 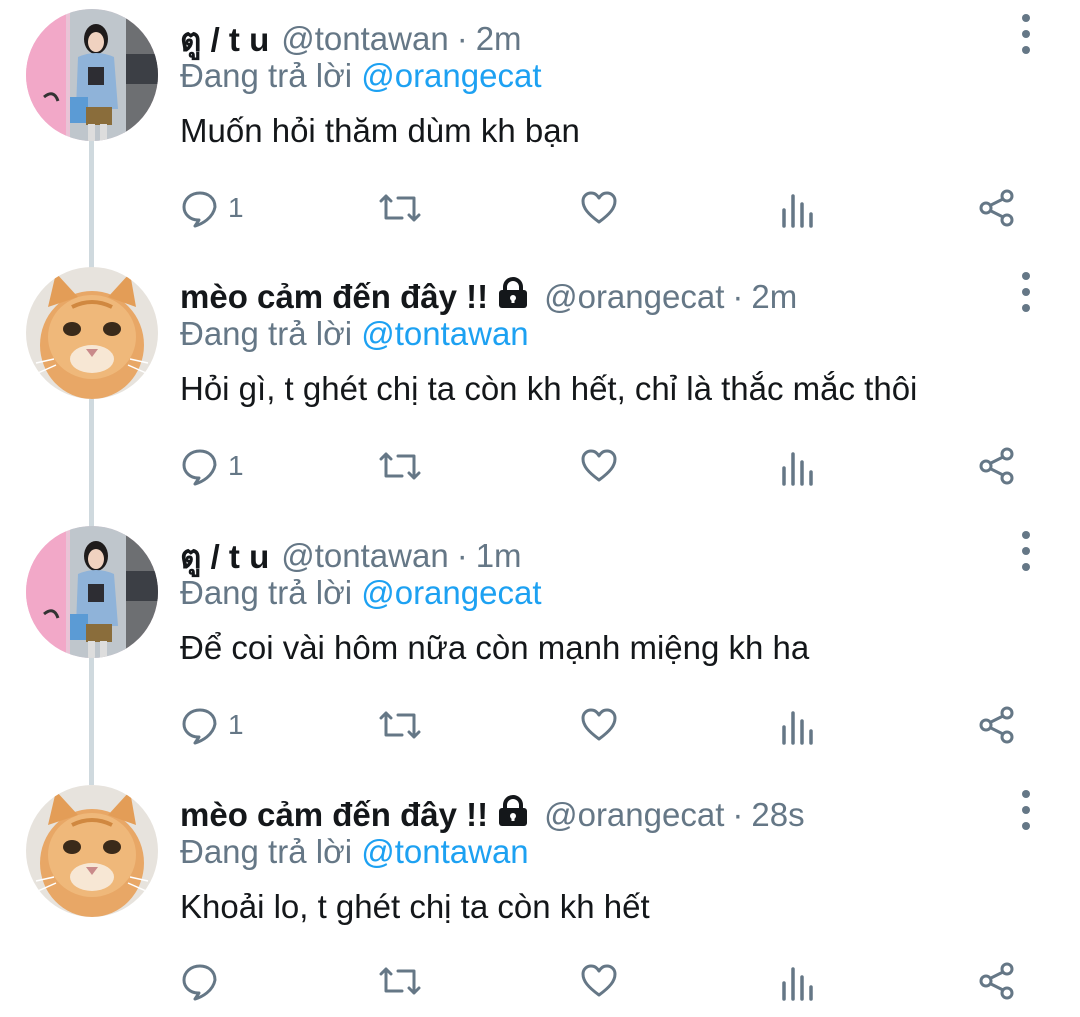 What do you see at coordinates (499, 556) in the screenshot?
I see `timestamp: 1m` at bounding box center [499, 556].